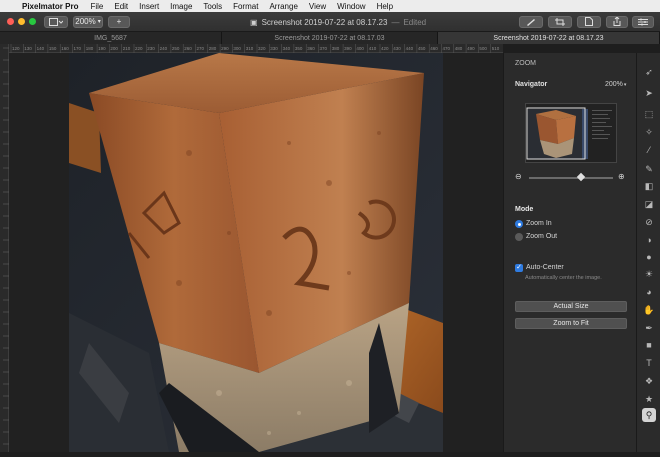 The image size is (660, 457). I want to click on ruler-tick-label: 130, so click(28, 48).